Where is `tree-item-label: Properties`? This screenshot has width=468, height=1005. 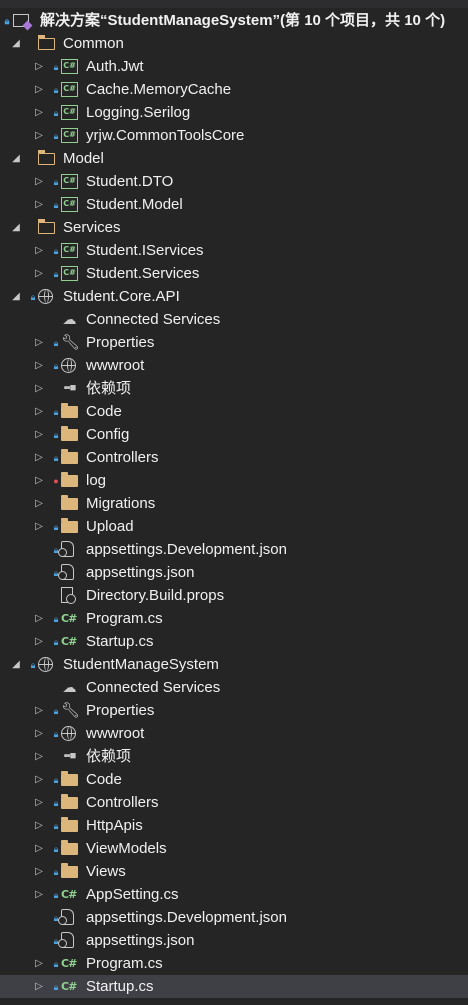 tree-item-label: Properties is located at coordinates (120, 342).